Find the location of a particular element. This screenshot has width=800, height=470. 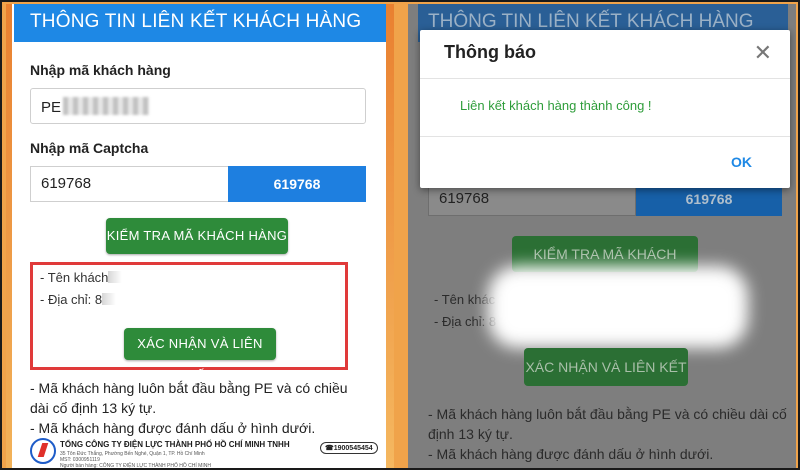

customer-address-row: - Địa chỉ: 8 is located at coordinates (78, 299).